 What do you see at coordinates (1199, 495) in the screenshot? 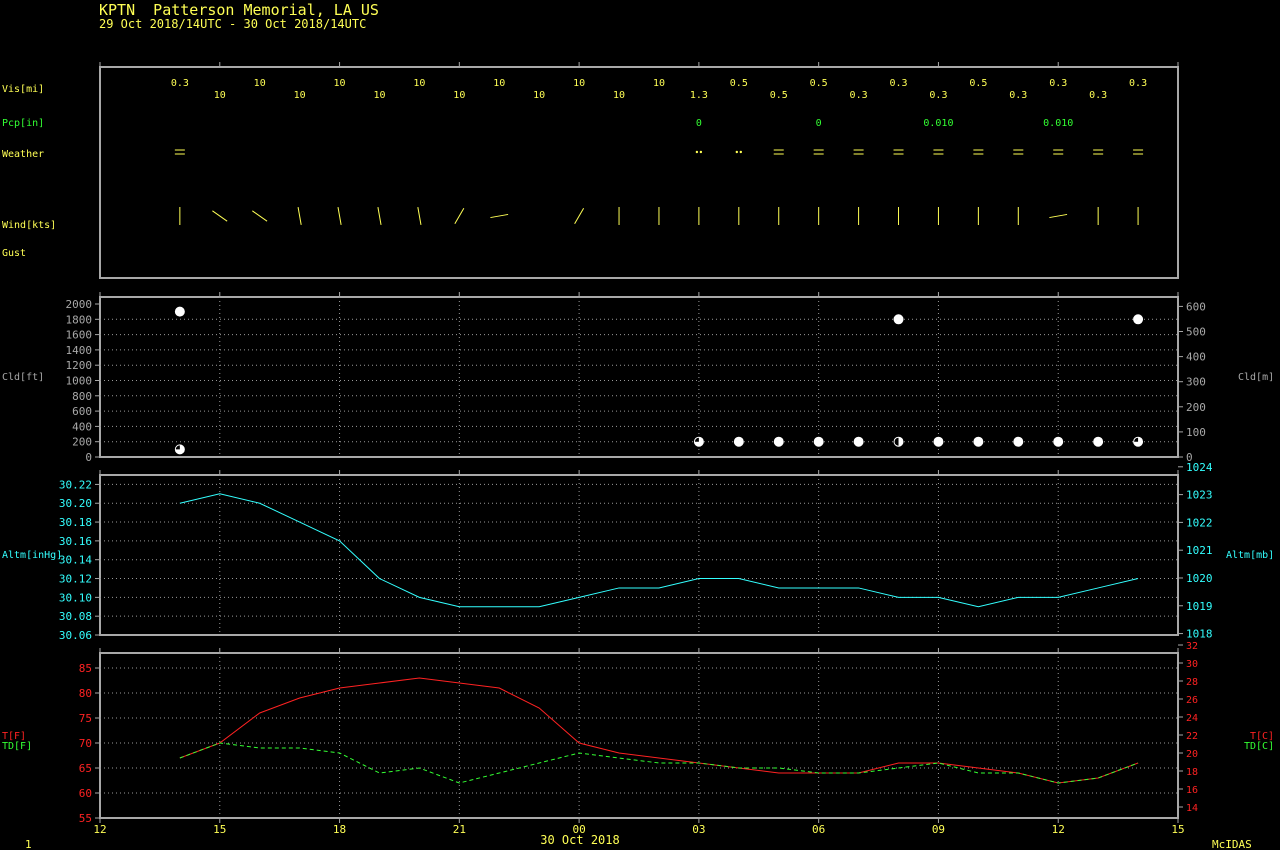
I see `altm-y2-tick-label: 1023` at bounding box center [1199, 495].